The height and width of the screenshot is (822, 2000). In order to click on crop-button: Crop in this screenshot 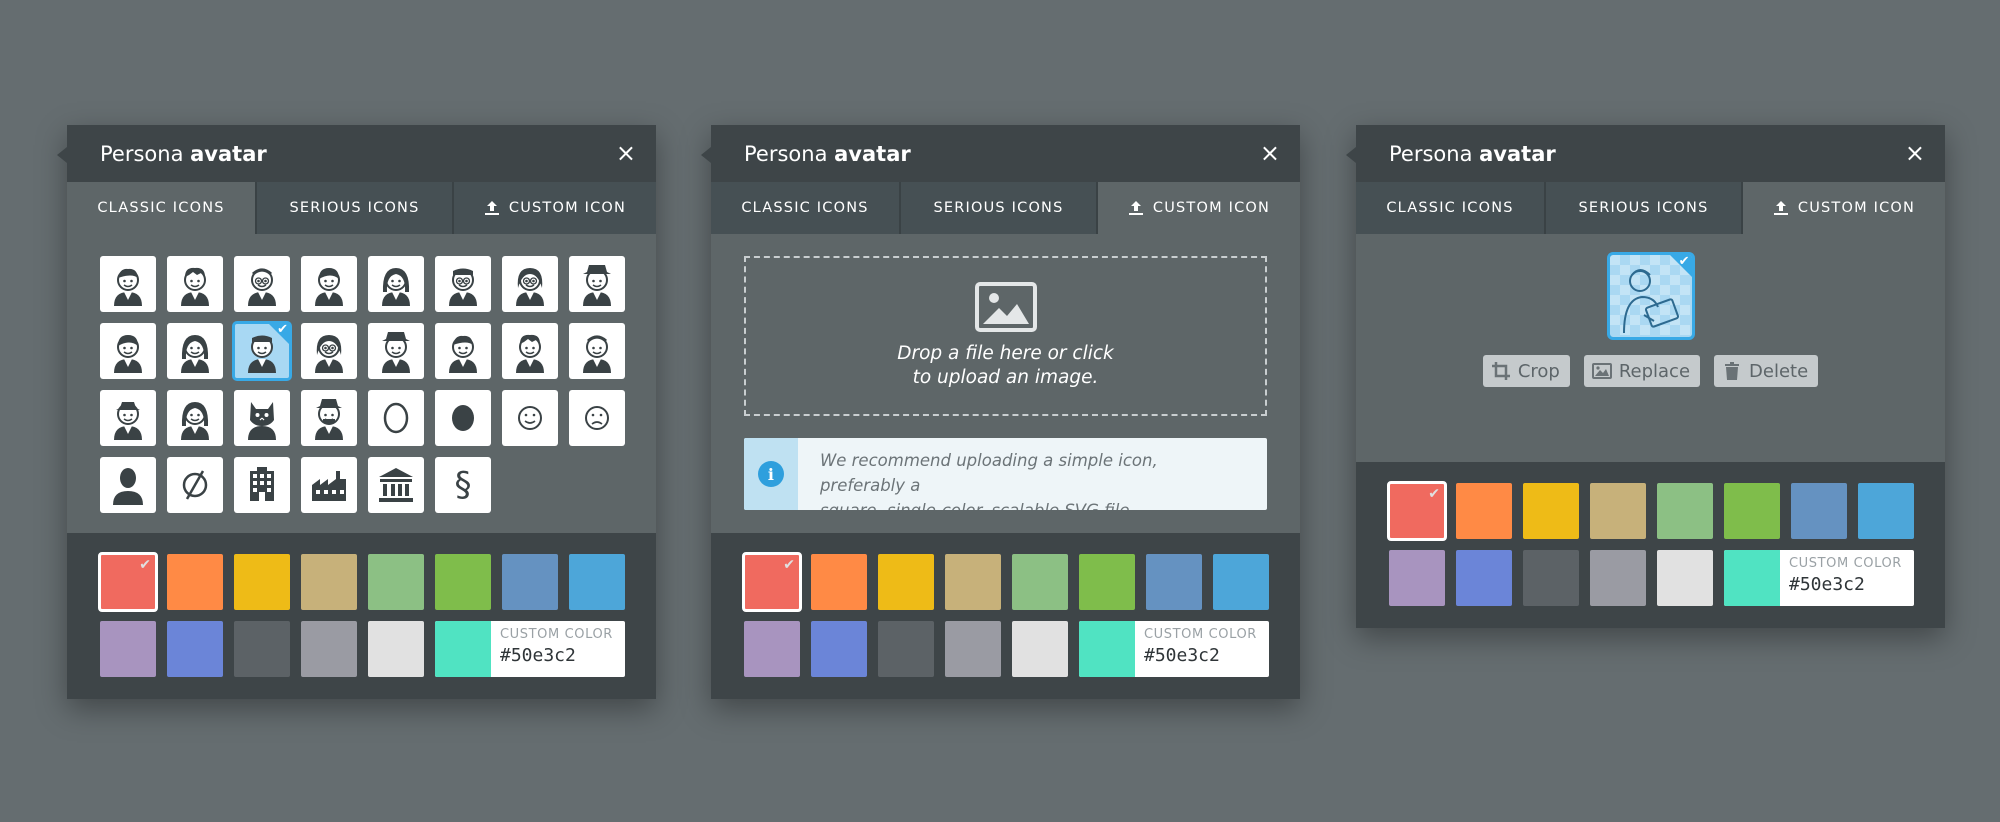, I will do `click(1526, 371)`.